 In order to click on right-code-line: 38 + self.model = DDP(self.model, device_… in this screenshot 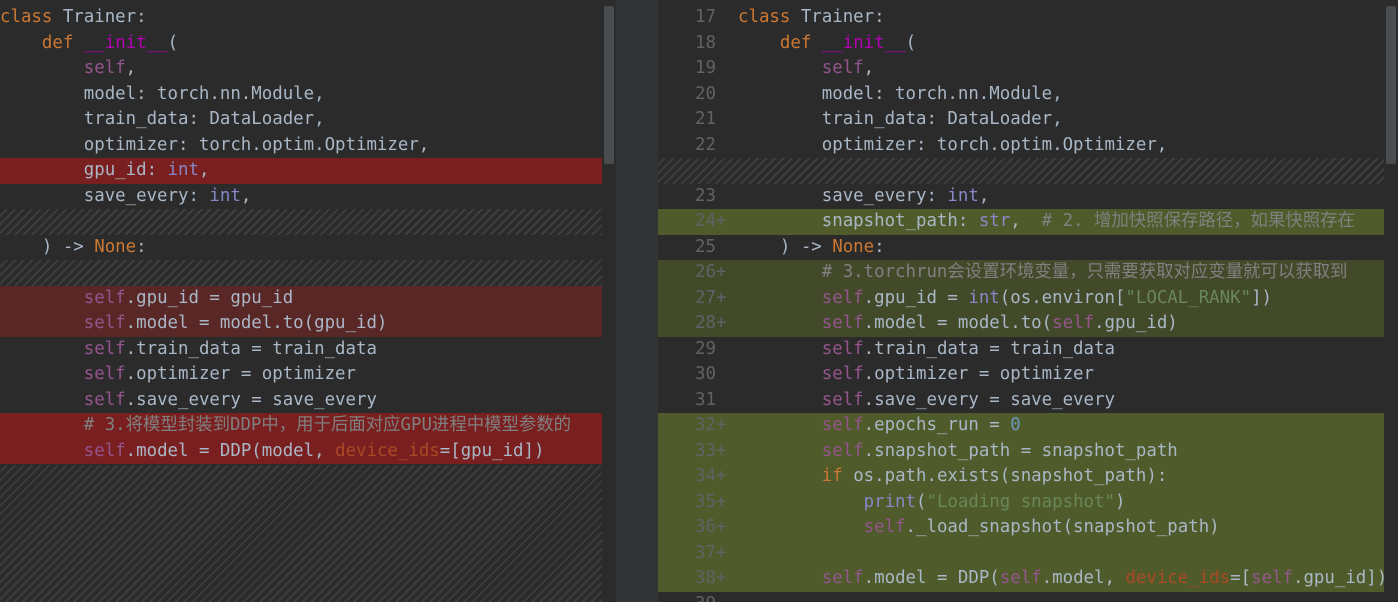, I will do `click(1028, 579)`.